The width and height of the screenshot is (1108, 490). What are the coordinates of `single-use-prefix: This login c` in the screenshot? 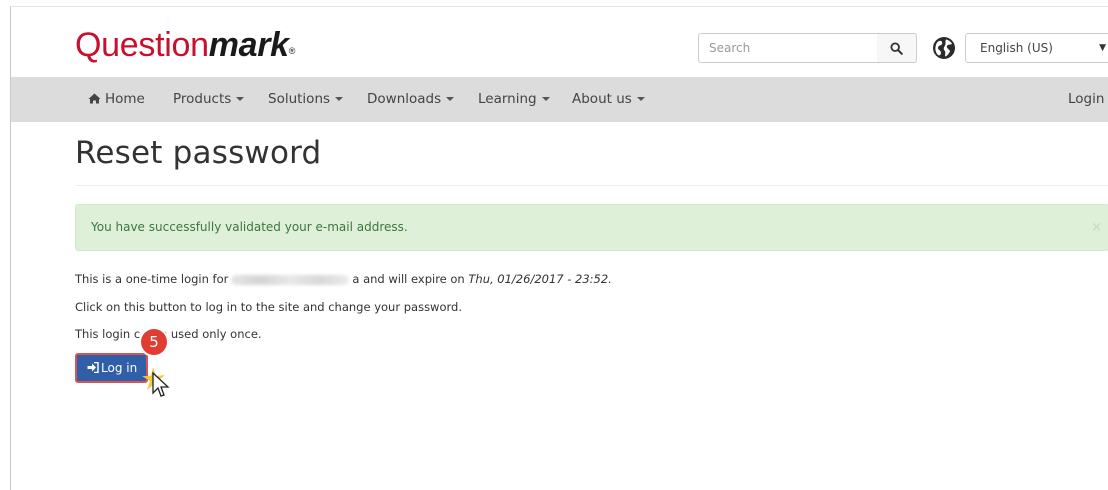 It's located at (108, 334).